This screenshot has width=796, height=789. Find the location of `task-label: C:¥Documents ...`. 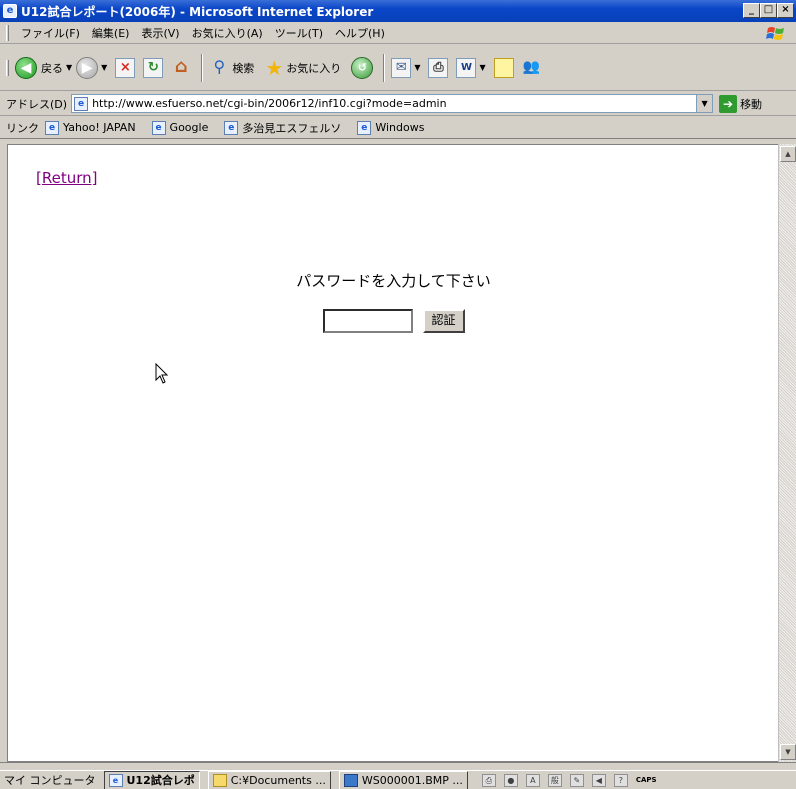

task-label: C:¥Documents ... is located at coordinates (278, 780).